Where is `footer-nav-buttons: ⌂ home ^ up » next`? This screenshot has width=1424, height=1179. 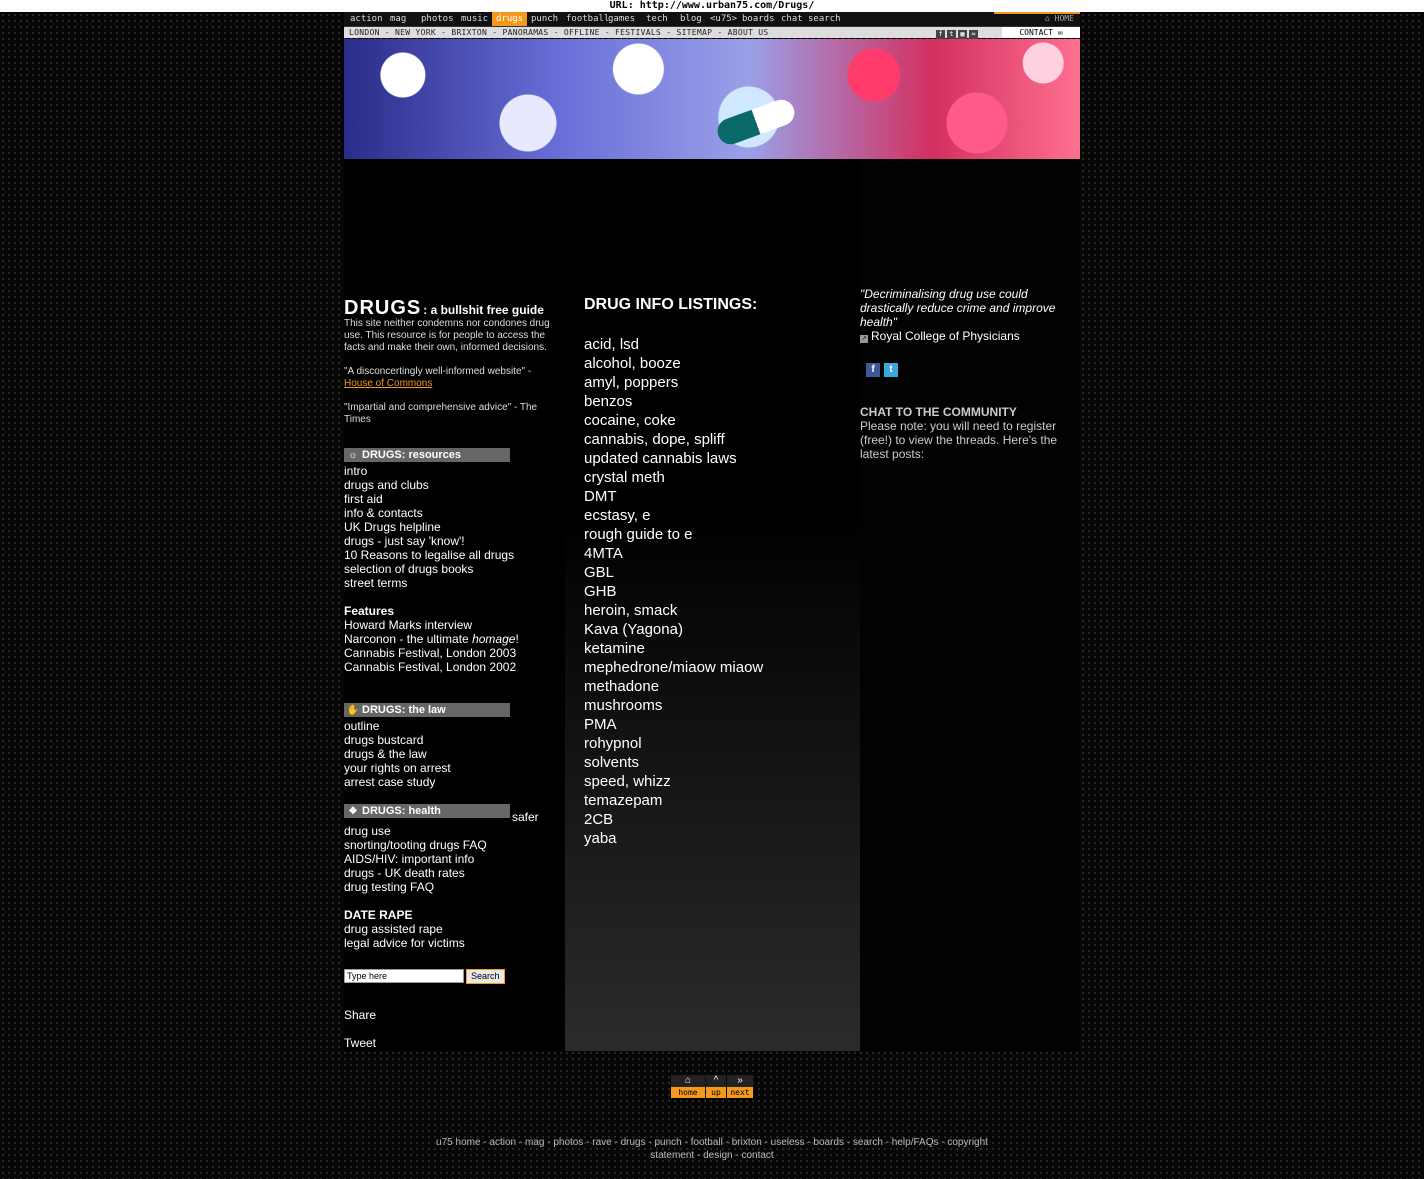
footer-nav-buttons: ⌂ home ^ up » next is located at coordinates (712, 1086).